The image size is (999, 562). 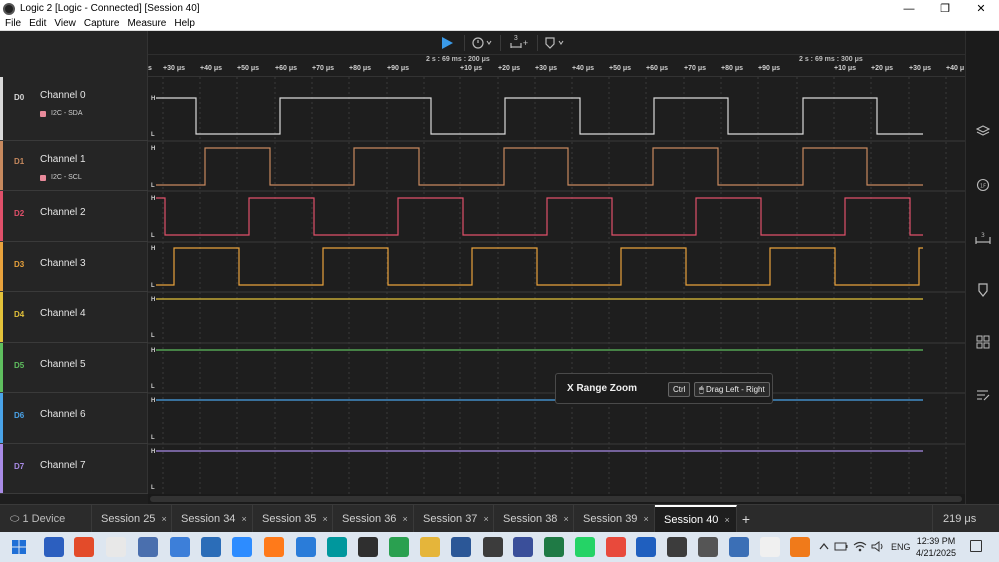 What do you see at coordinates (180, 547) in the screenshot?
I see `store-icon` at bounding box center [180, 547].